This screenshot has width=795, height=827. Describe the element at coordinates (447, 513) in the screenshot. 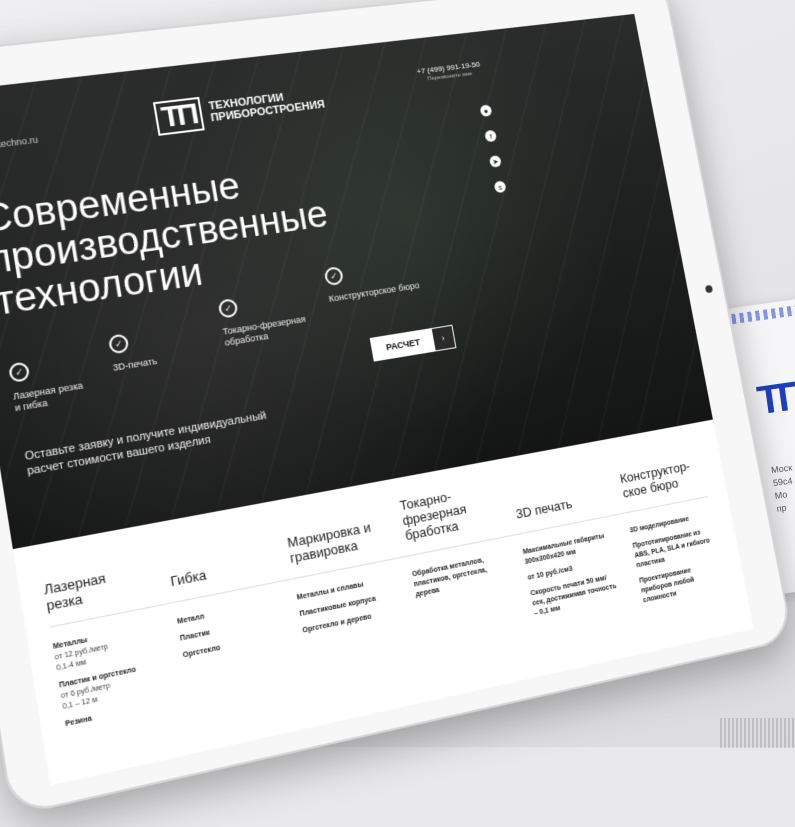

I see `tab-milling: Токарно-фрезерная бработка` at that location.